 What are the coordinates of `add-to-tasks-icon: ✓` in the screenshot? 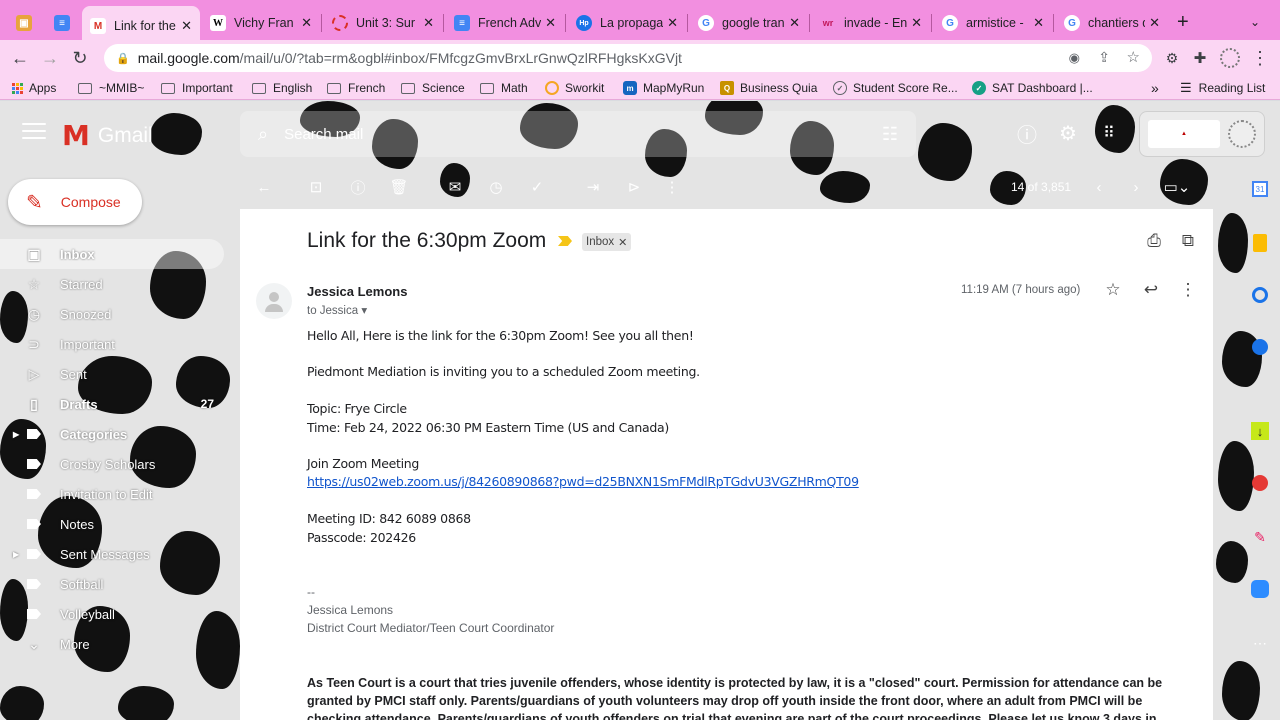 It's located at (537, 187).